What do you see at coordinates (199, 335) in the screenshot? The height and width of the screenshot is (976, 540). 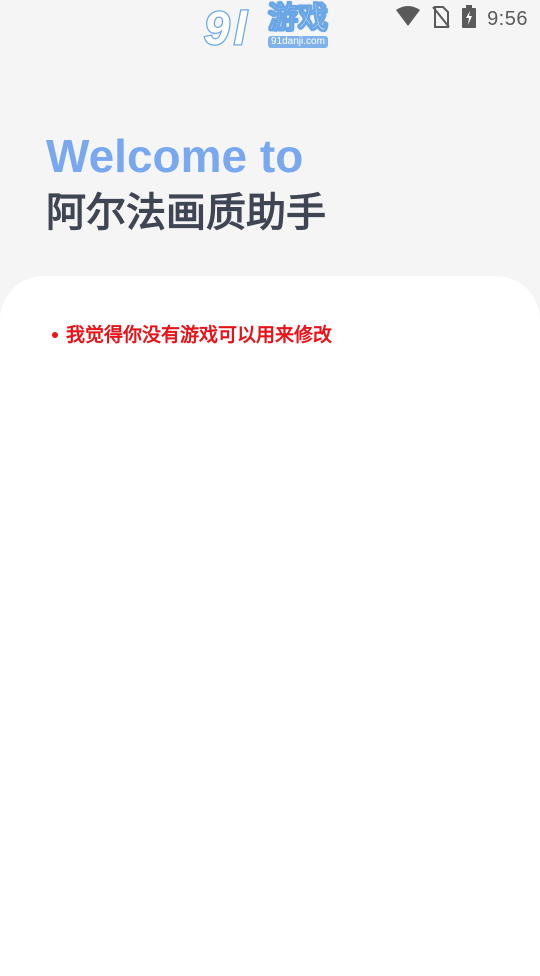 I see `notice-text: 我觉得你没有游戏可以用来修改` at bounding box center [199, 335].